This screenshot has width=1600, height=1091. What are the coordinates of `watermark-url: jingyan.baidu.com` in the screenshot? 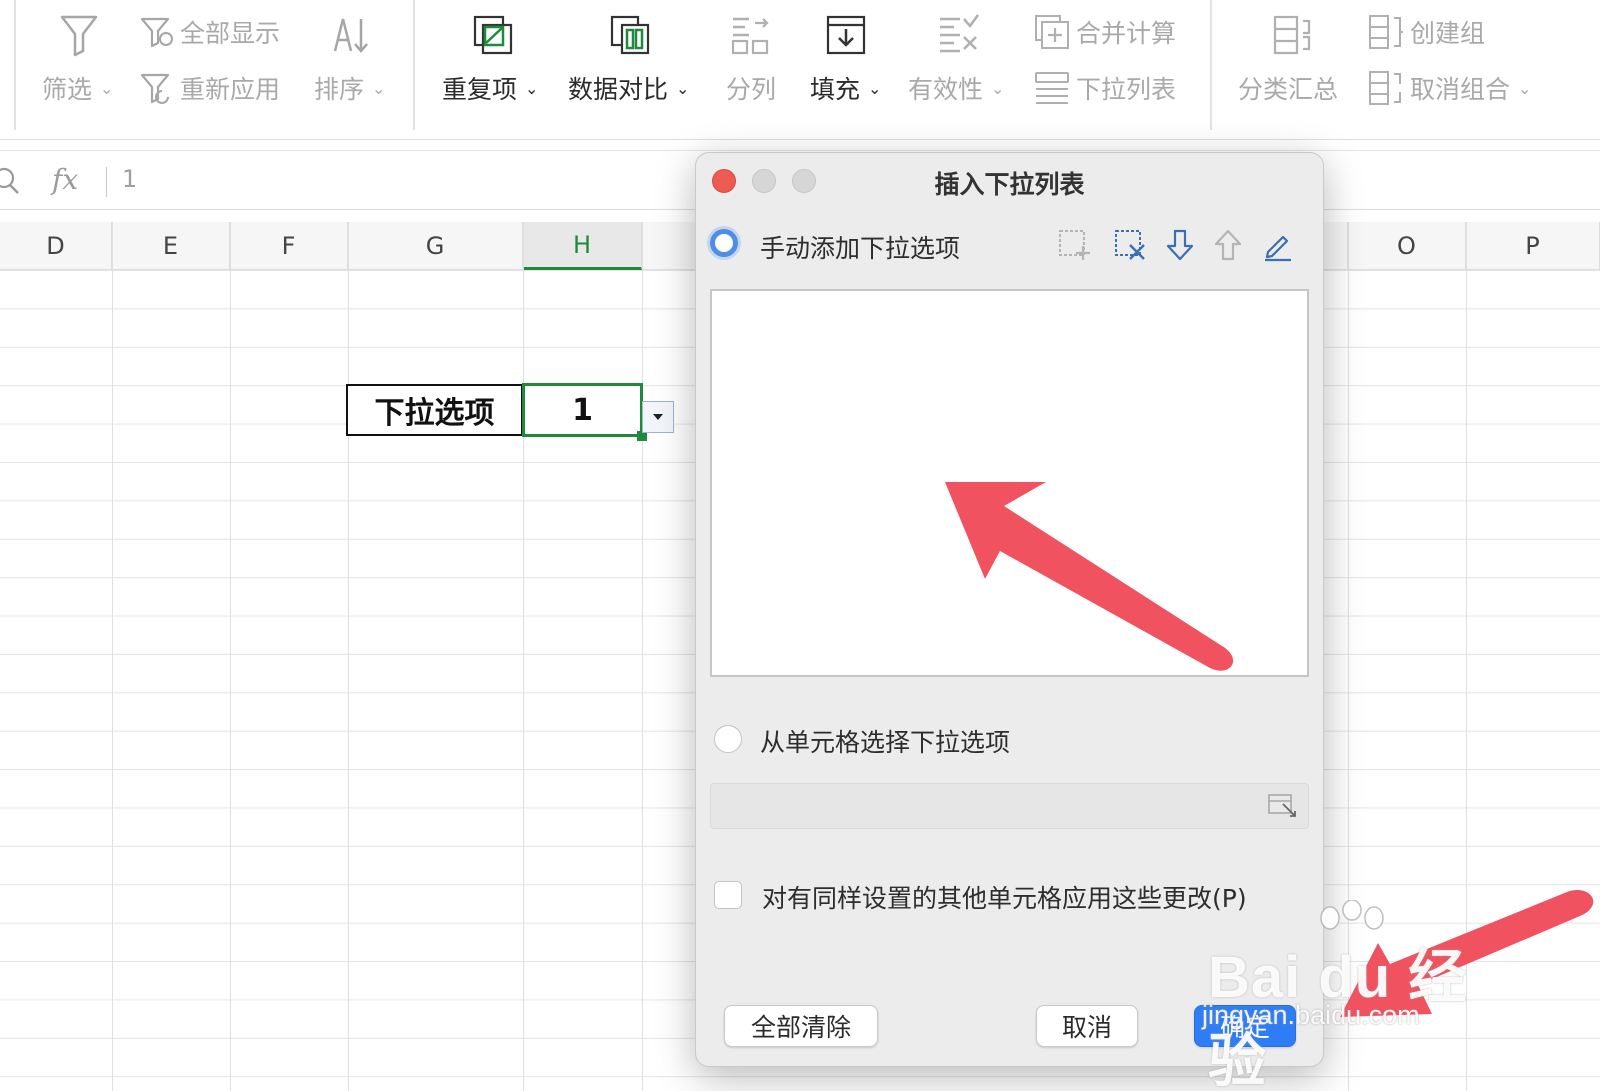 It's located at (1311, 1015).